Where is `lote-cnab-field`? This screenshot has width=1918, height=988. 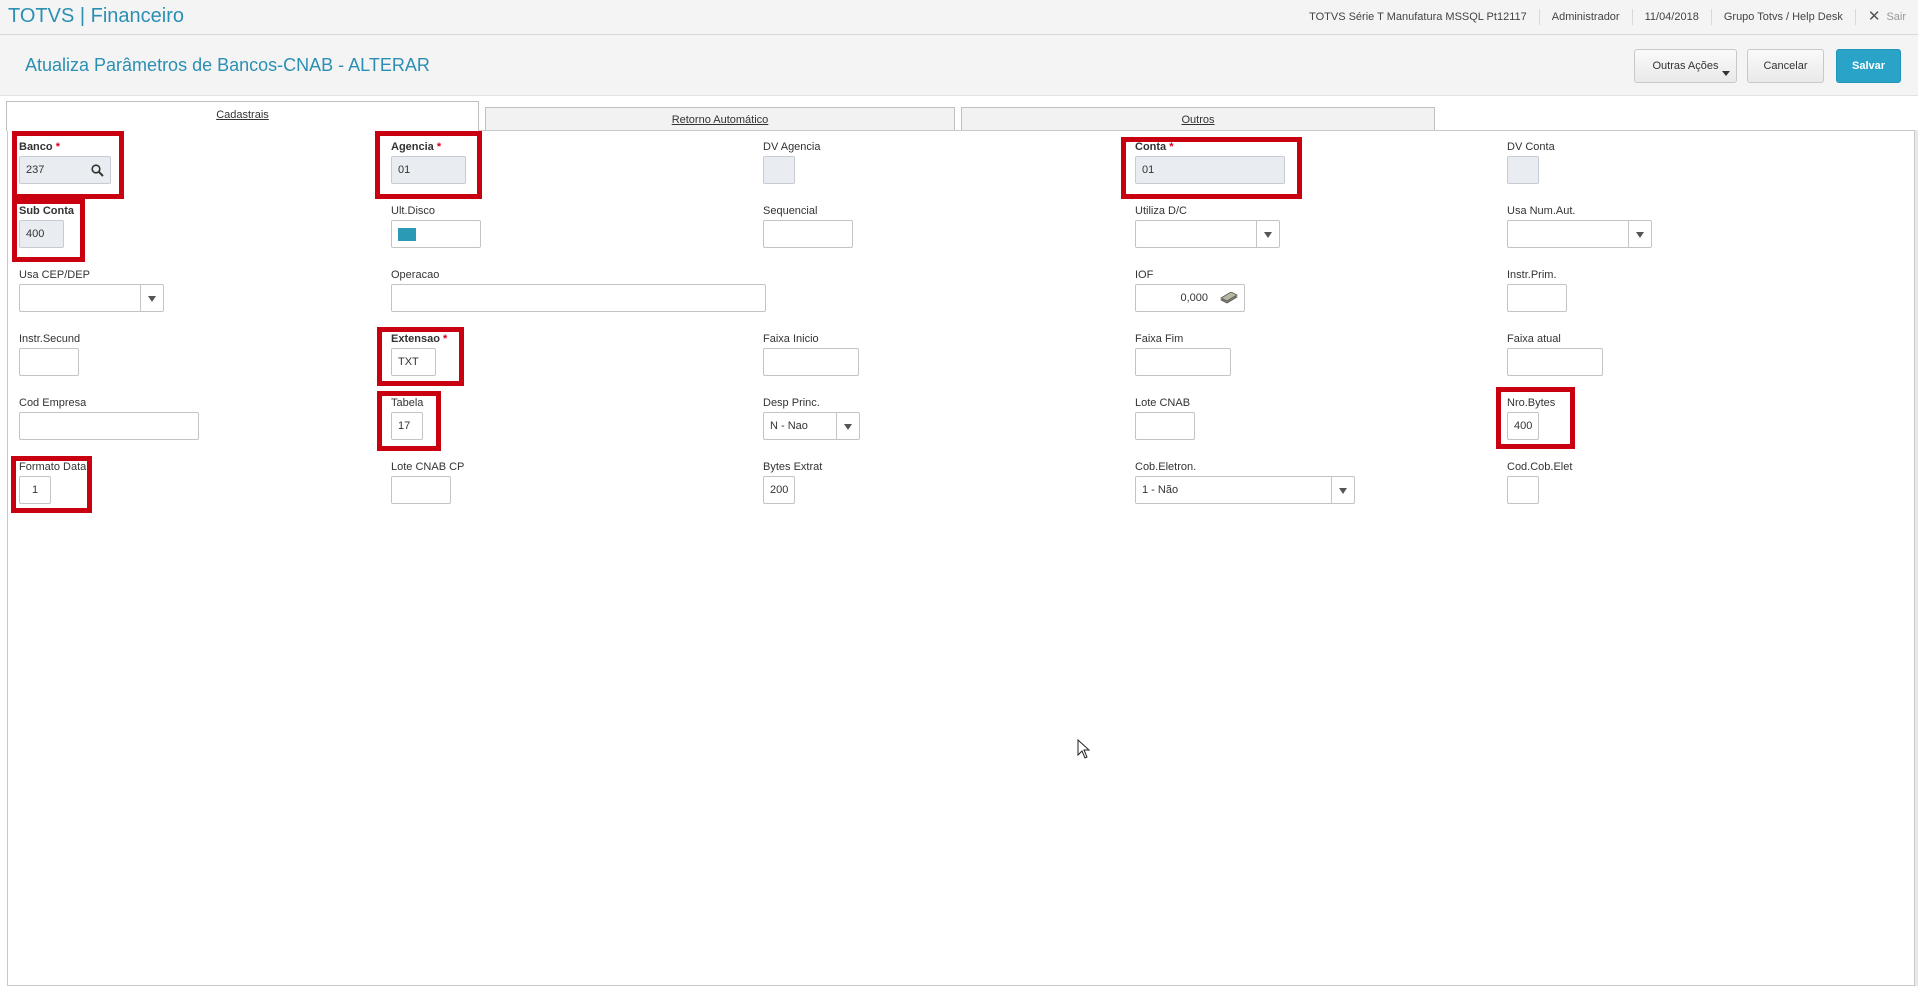
lote-cnab-field is located at coordinates (1165, 426).